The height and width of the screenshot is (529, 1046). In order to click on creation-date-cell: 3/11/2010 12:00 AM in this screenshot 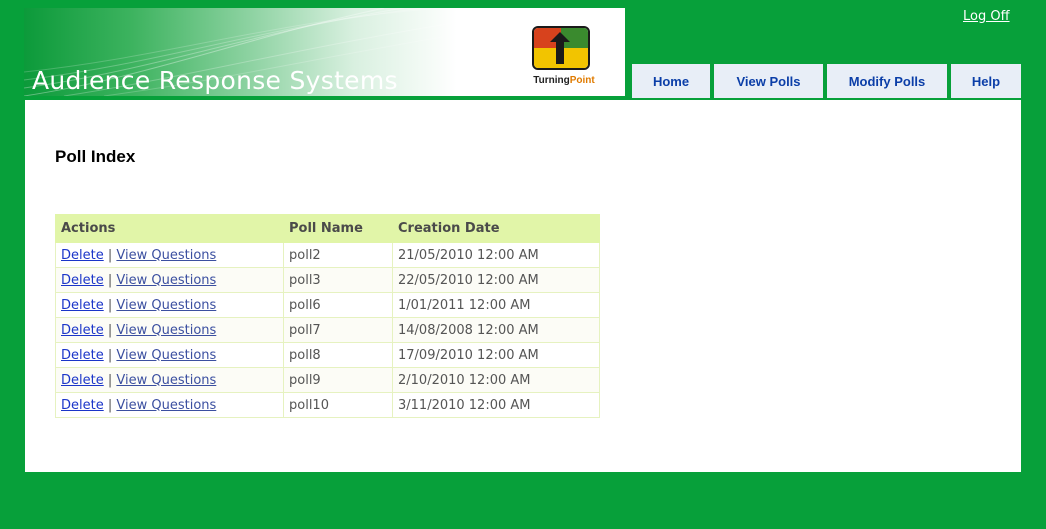, I will do `click(496, 405)`.